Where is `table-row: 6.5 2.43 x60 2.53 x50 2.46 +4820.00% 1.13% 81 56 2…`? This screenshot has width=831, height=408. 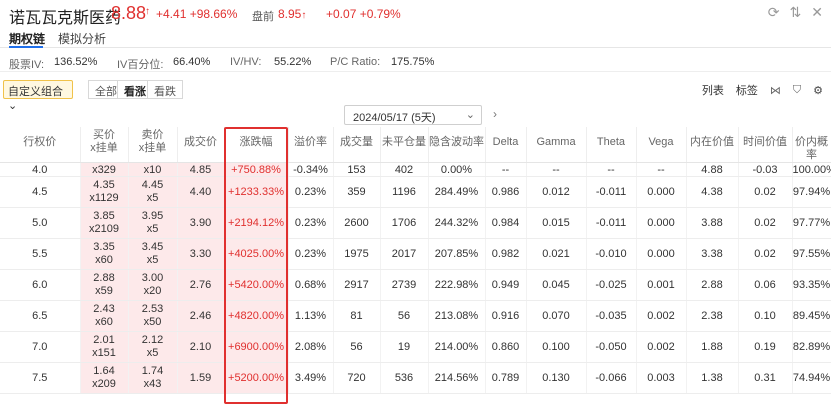 table-row: 6.5 2.43 x60 2.53 x50 2.46 +4820.00% 1.13% 81 56 2… is located at coordinates (415, 316).